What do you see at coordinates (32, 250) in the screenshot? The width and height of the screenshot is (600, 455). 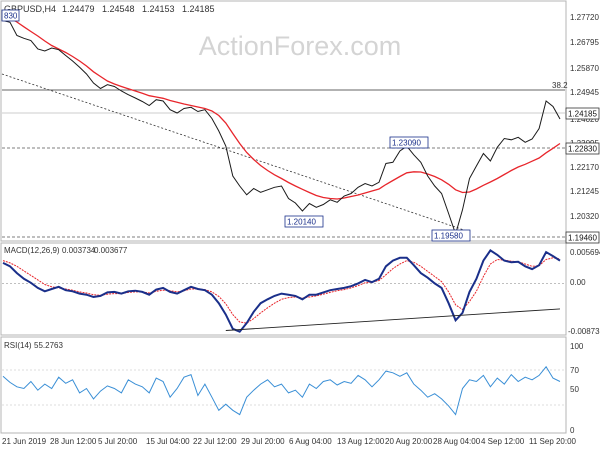 I see `macd-label: MACD(12,26,9)` at bounding box center [32, 250].